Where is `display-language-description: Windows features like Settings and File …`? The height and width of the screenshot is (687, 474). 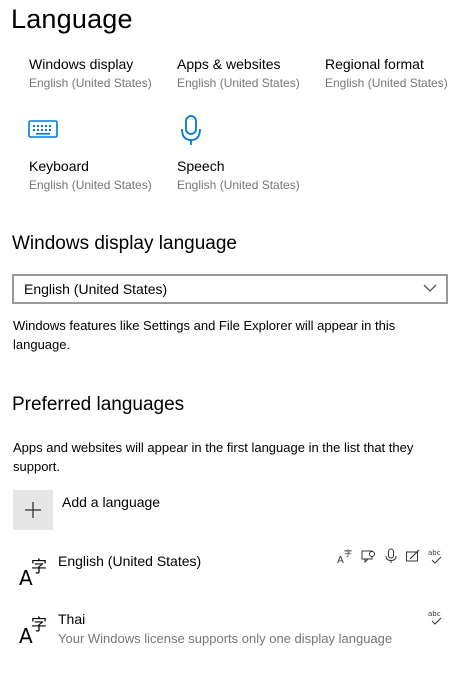
display-language-description: Windows features like Settings and File … is located at coordinates (204, 335).